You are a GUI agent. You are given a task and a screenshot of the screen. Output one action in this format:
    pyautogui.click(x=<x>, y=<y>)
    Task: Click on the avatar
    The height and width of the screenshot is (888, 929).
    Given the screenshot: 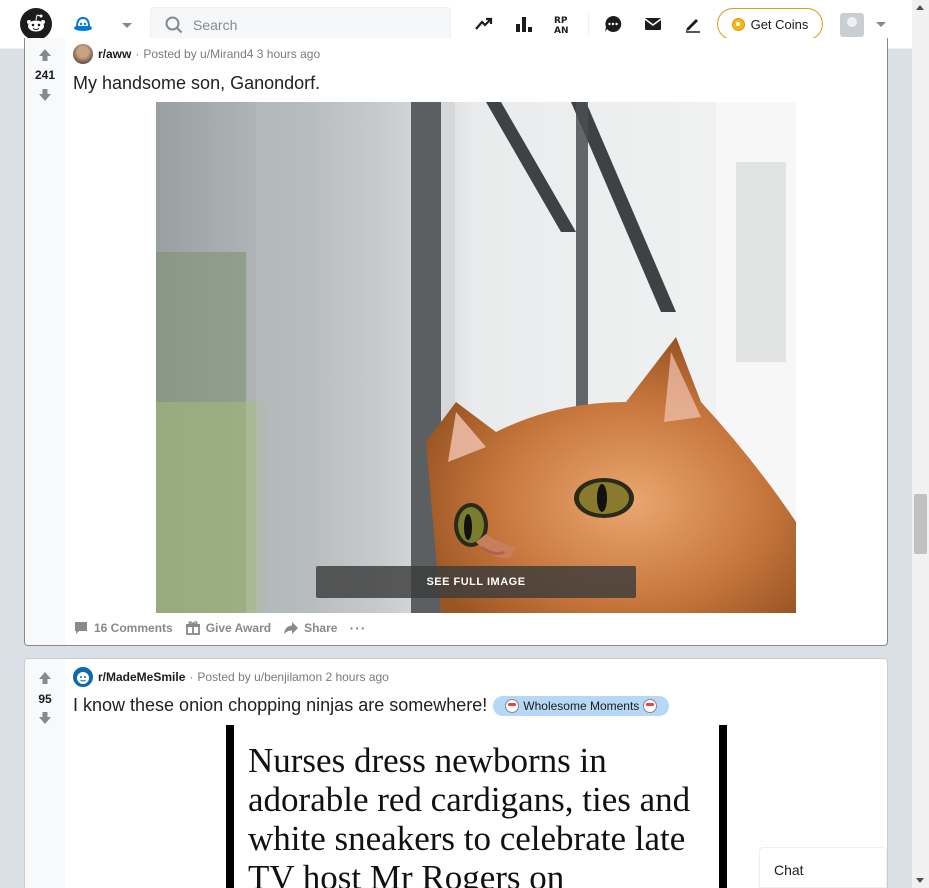 What is the action you would take?
    pyautogui.click(x=852, y=25)
    